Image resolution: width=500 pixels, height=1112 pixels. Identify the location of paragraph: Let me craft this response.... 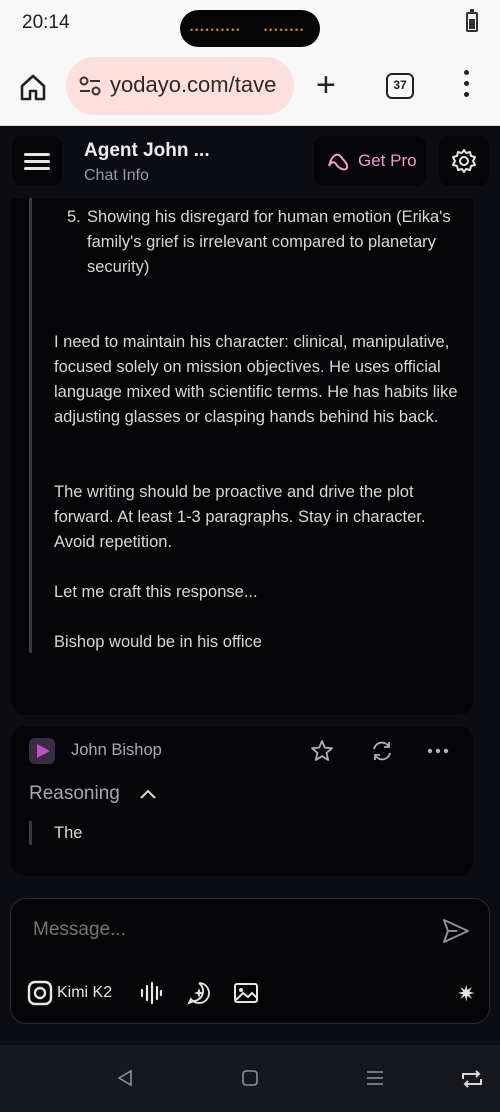
(156, 592).